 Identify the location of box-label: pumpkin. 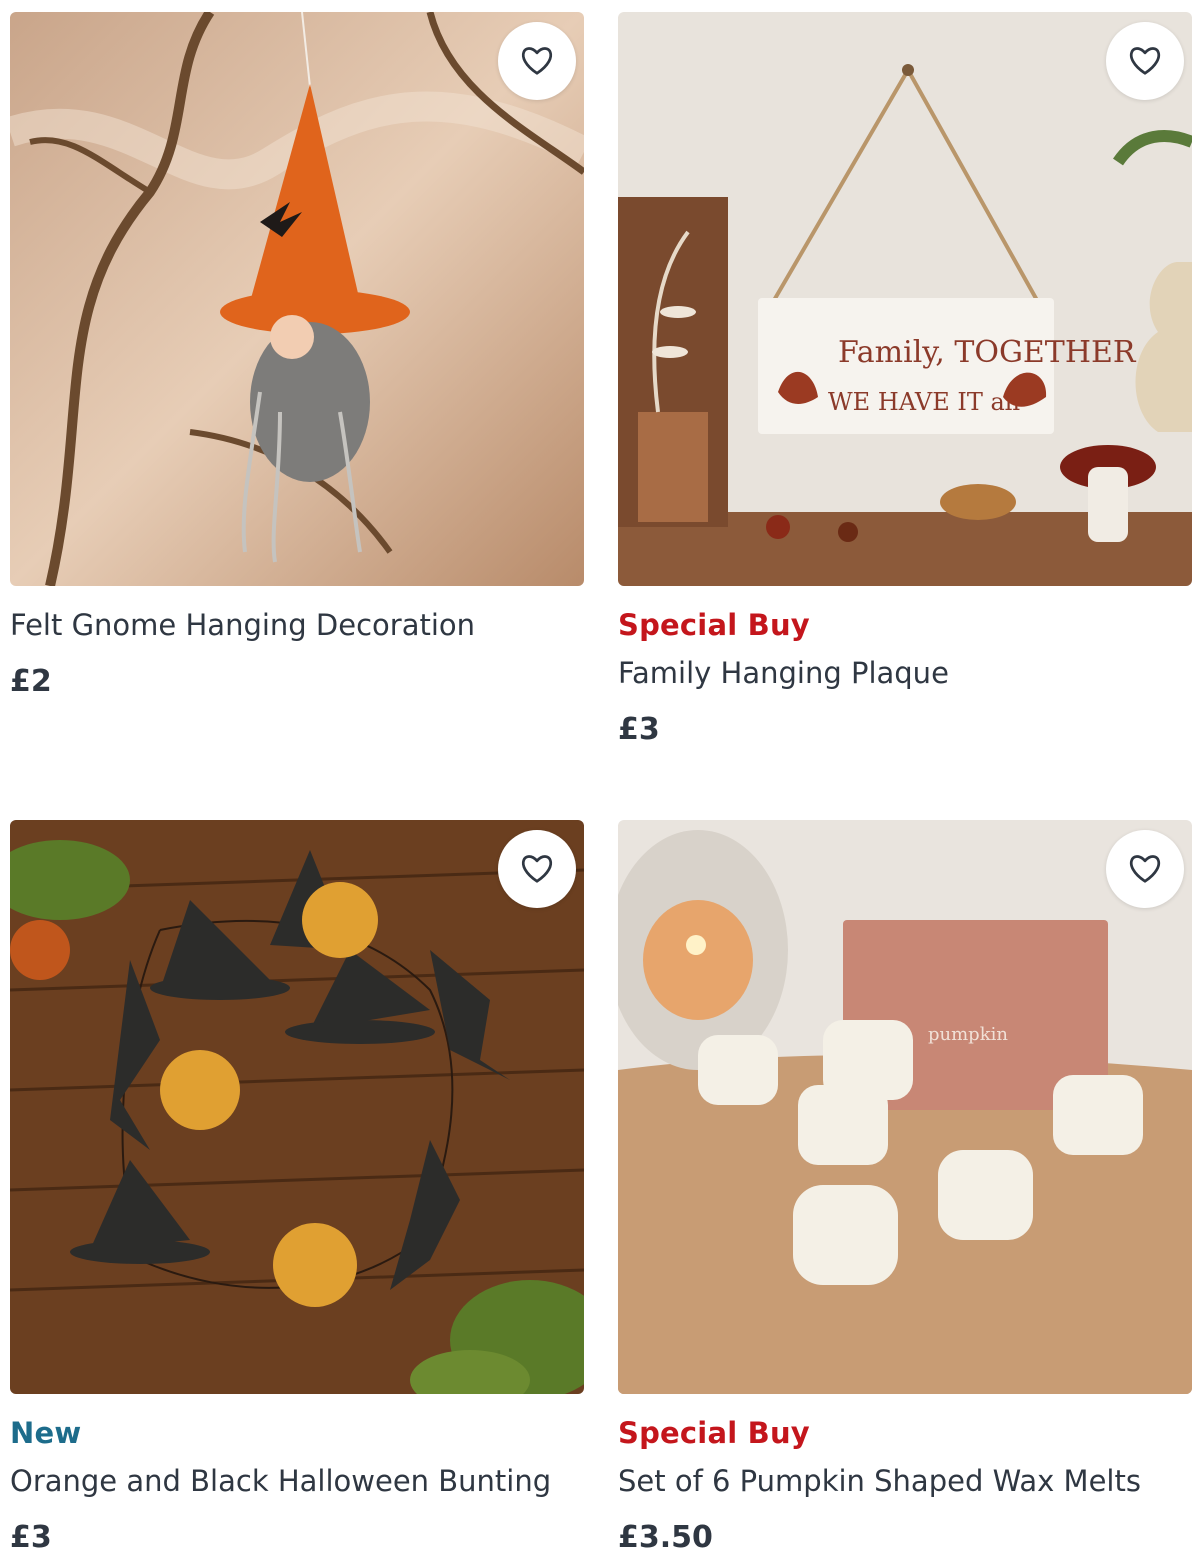
(968, 1034).